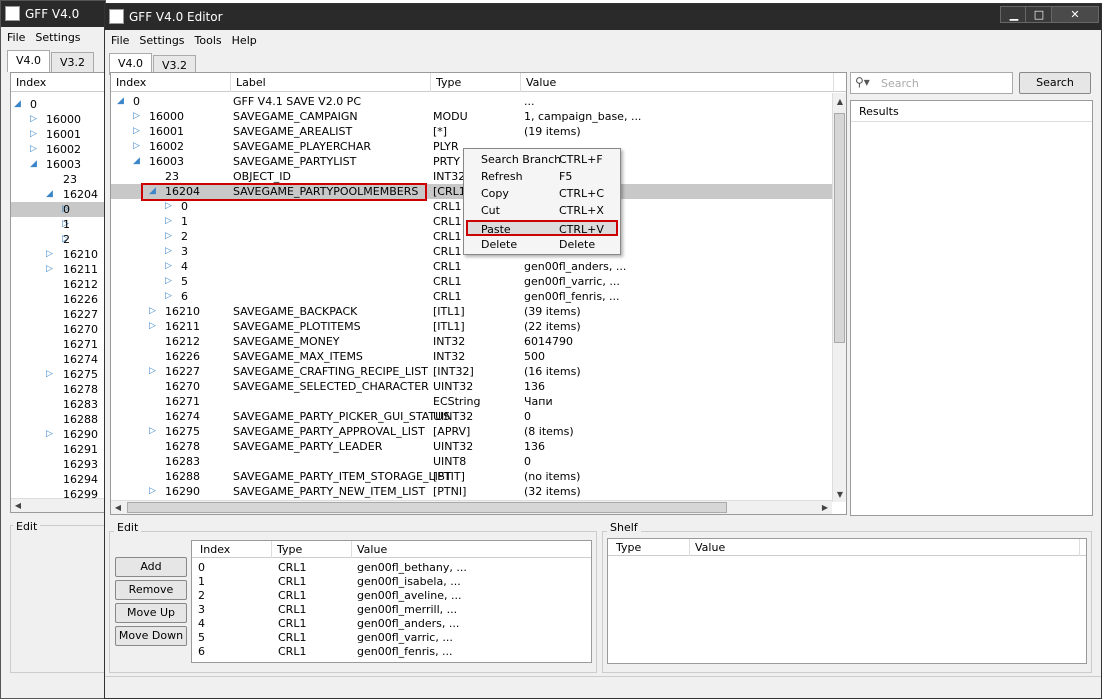 The image size is (1102, 699). What do you see at coordinates (151, 613) in the screenshot?
I see `move-up-button: Move Up` at bounding box center [151, 613].